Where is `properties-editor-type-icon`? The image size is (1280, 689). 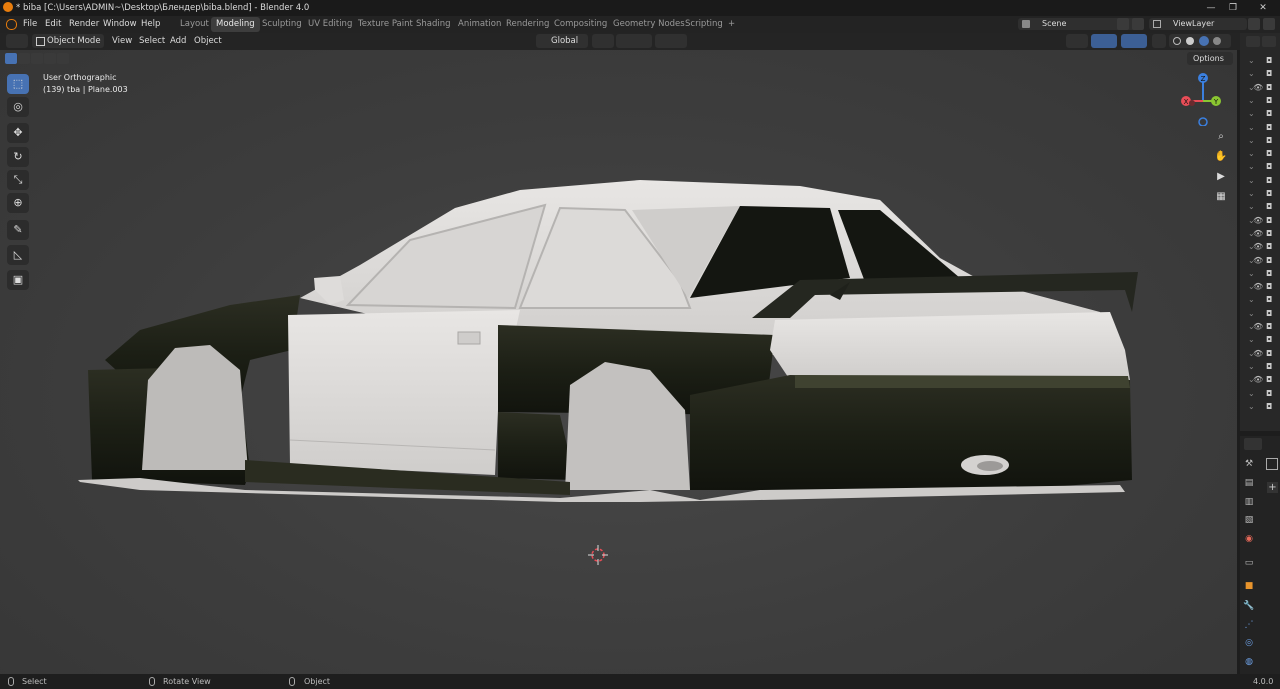 properties-editor-type-icon is located at coordinates (1253, 444).